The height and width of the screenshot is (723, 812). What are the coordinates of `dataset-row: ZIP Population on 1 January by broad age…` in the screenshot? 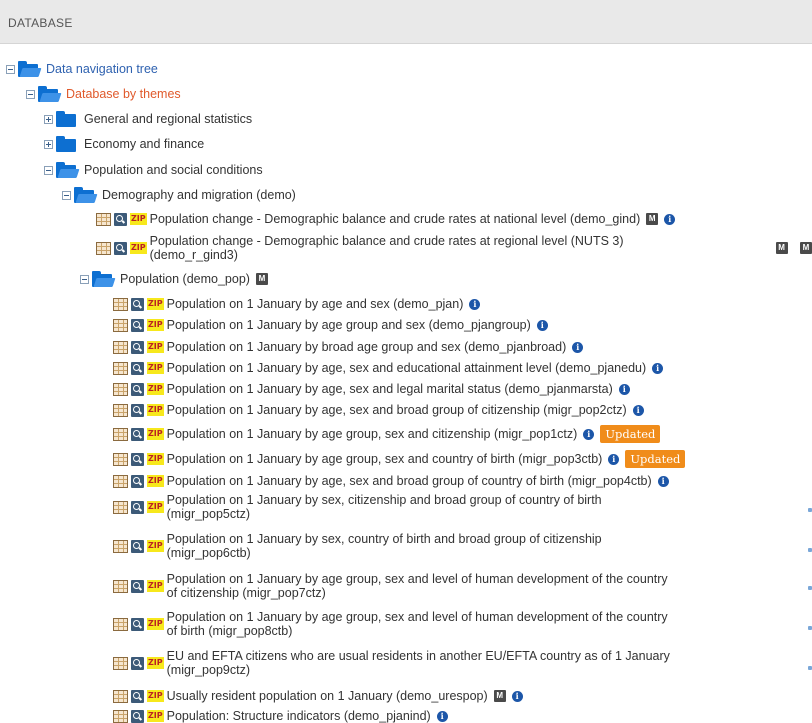 It's located at (348, 347).